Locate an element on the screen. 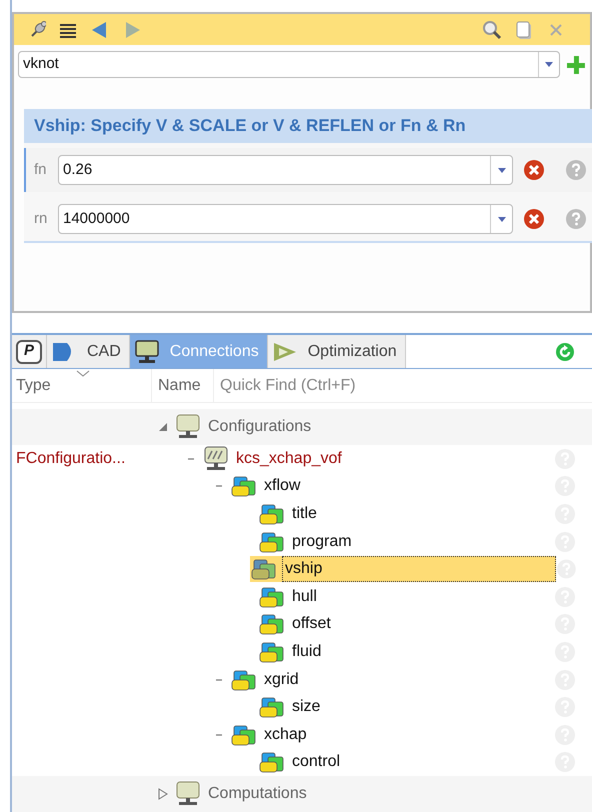 This screenshot has width=592, height=812. tree-item: offset is located at coordinates (294, 624).